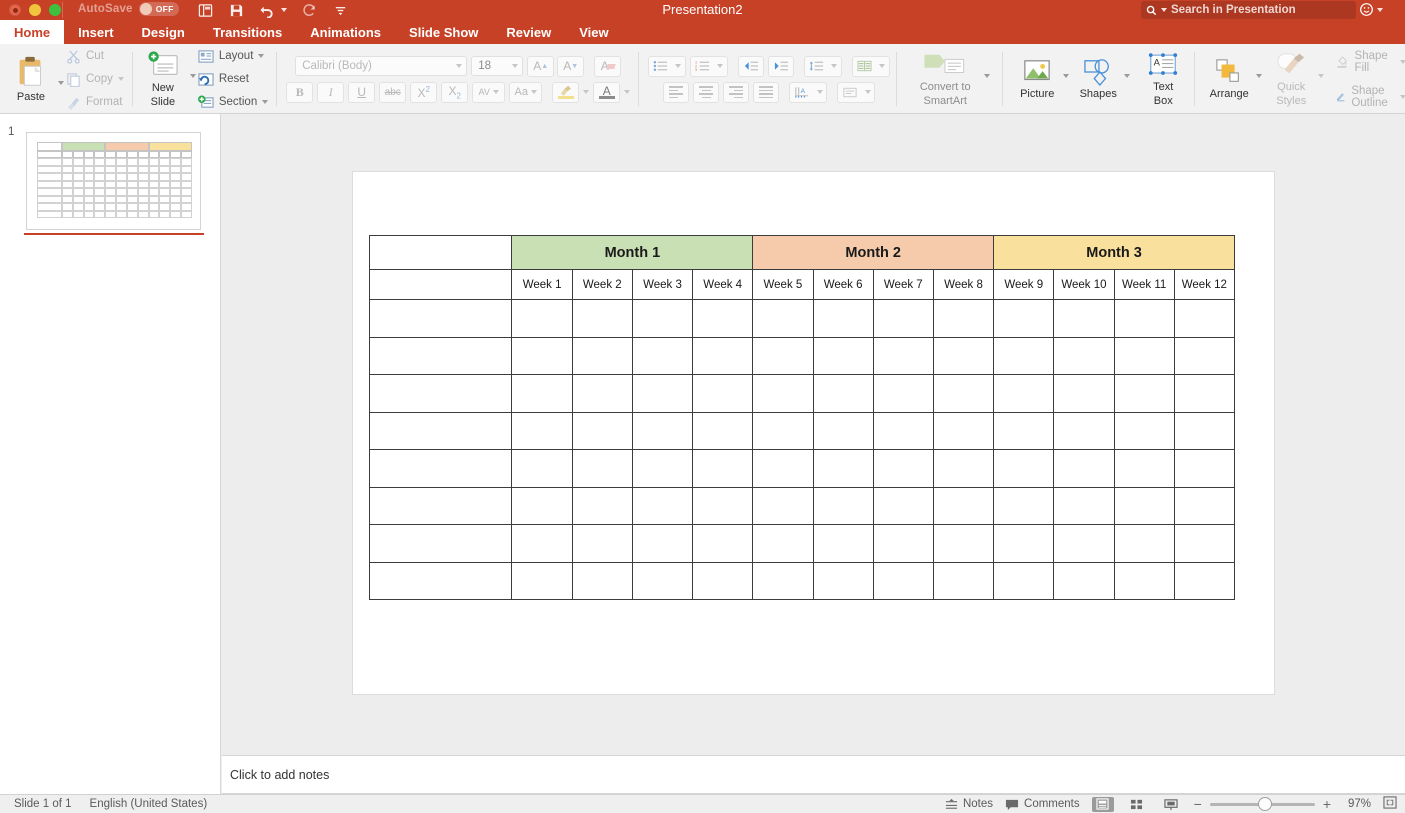  What do you see at coordinates (265, 102) in the screenshot?
I see `section-dropdown-caret-icon` at bounding box center [265, 102].